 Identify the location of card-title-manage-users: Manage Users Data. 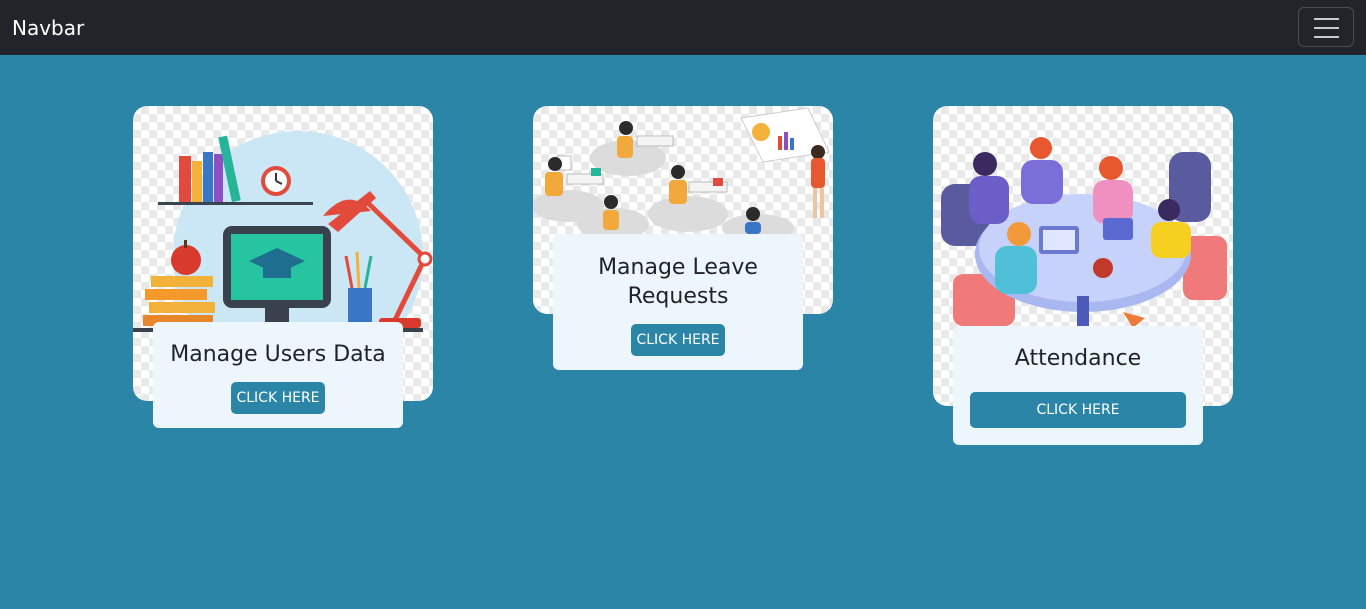
(278, 354).